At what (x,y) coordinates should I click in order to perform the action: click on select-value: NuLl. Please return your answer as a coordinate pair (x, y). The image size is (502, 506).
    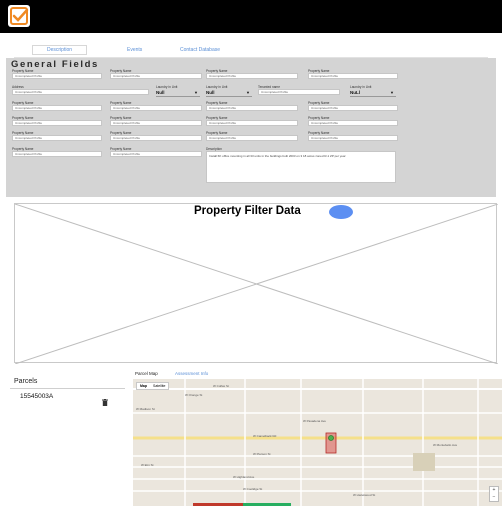
    Looking at the image, I should click on (355, 92).